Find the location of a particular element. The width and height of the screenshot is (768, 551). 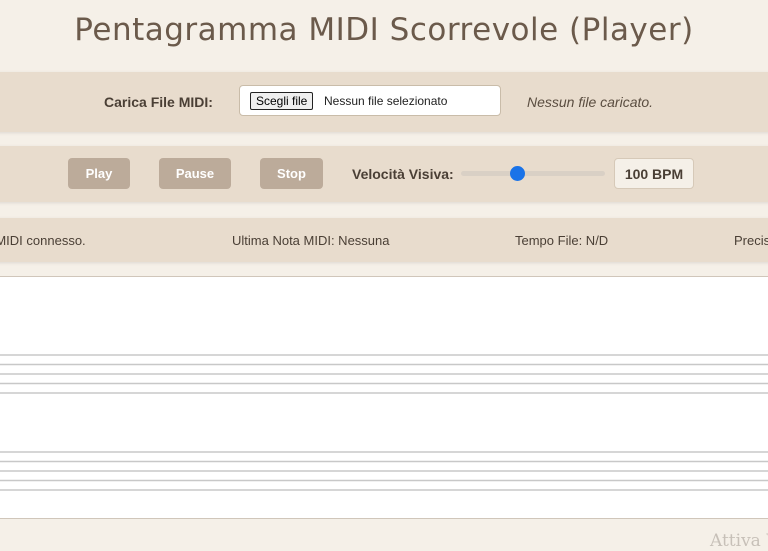

speed-slider-thumb is located at coordinates (518, 173).